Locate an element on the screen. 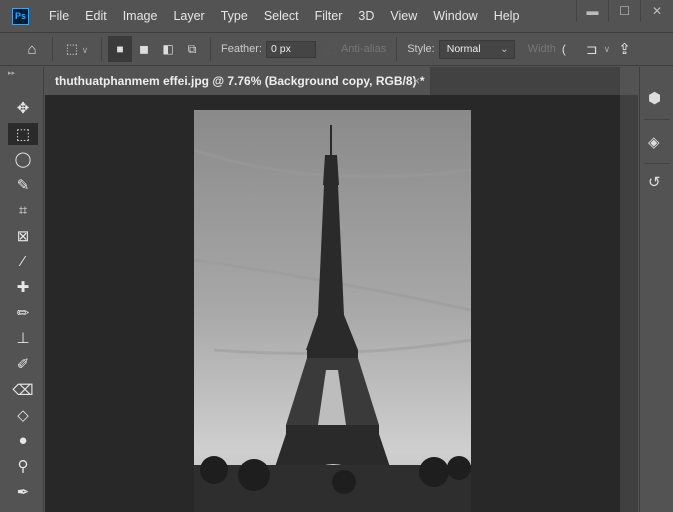  crop-icon: ⌗ is located at coordinates (23, 210).